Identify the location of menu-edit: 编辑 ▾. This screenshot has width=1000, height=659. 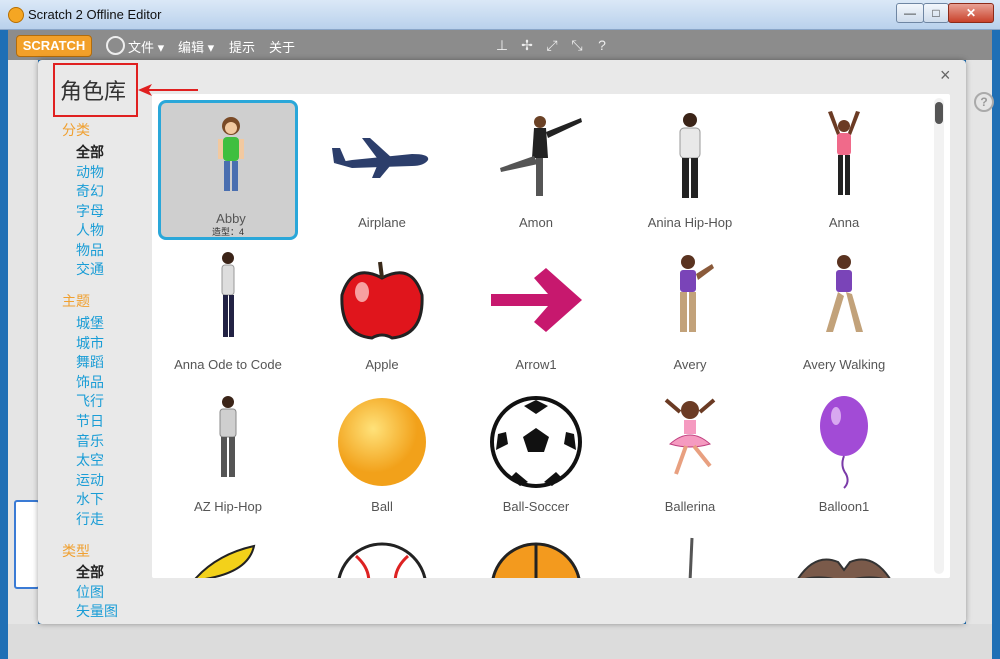
(196, 46).